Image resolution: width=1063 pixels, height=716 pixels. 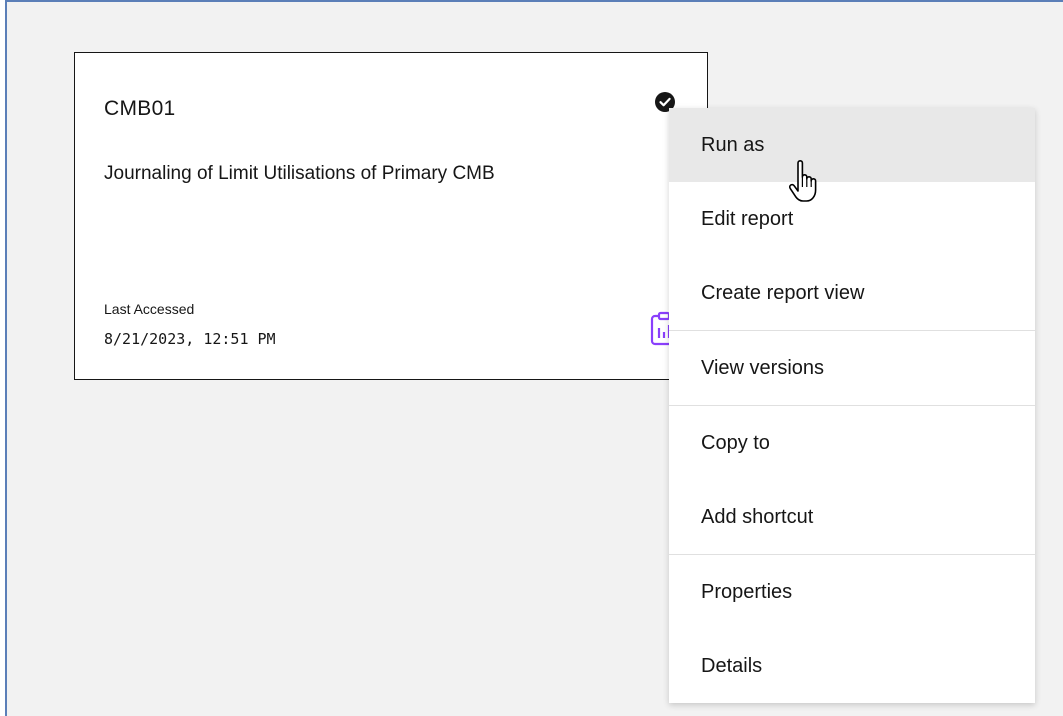 I want to click on menu-item-view-versions: View versions, so click(x=852, y=368).